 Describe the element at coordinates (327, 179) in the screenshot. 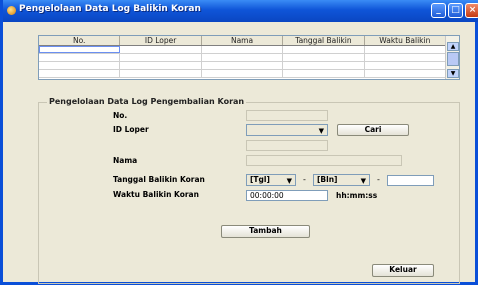

I see `tanggal-month-value: [Bln]` at that location.